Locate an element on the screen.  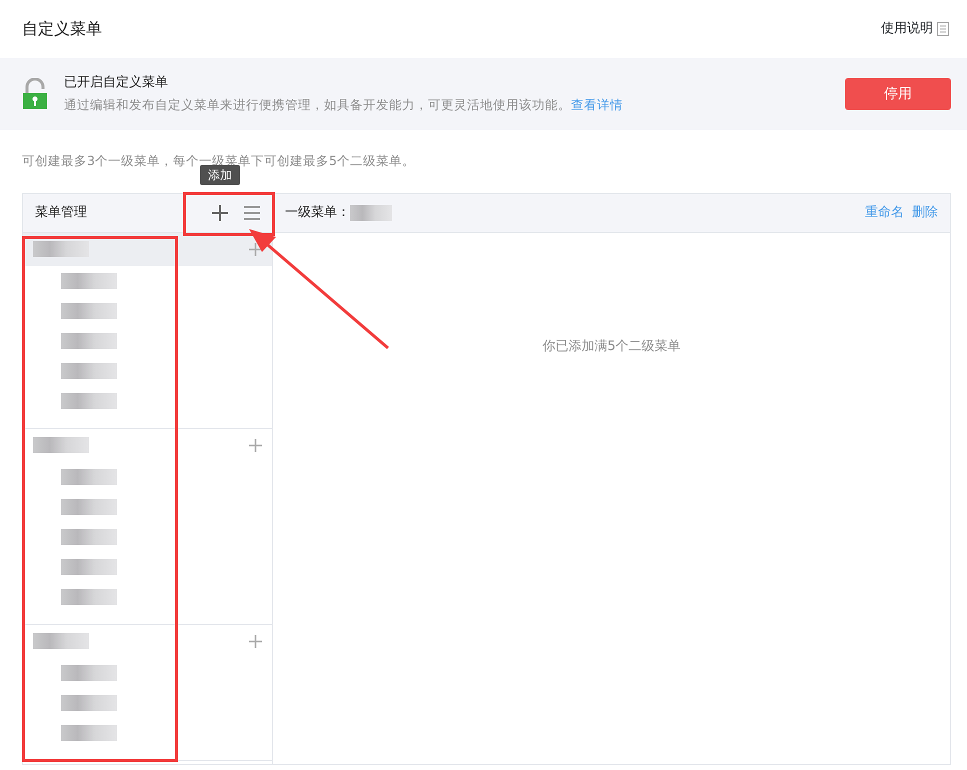
disable-button: 停用 is located at coordinates (898, 94).